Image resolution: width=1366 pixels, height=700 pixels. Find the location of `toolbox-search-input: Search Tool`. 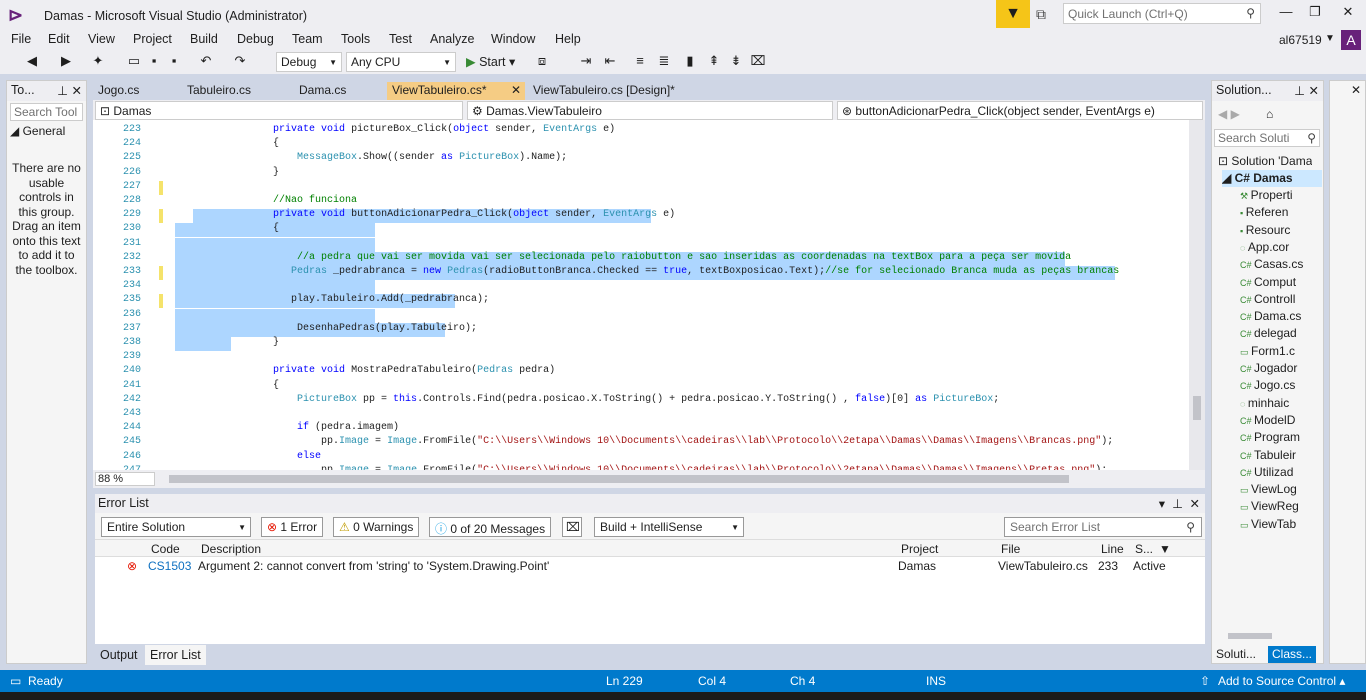

toolbox-search-input: Search Tool is located at coordinates (46, 112).